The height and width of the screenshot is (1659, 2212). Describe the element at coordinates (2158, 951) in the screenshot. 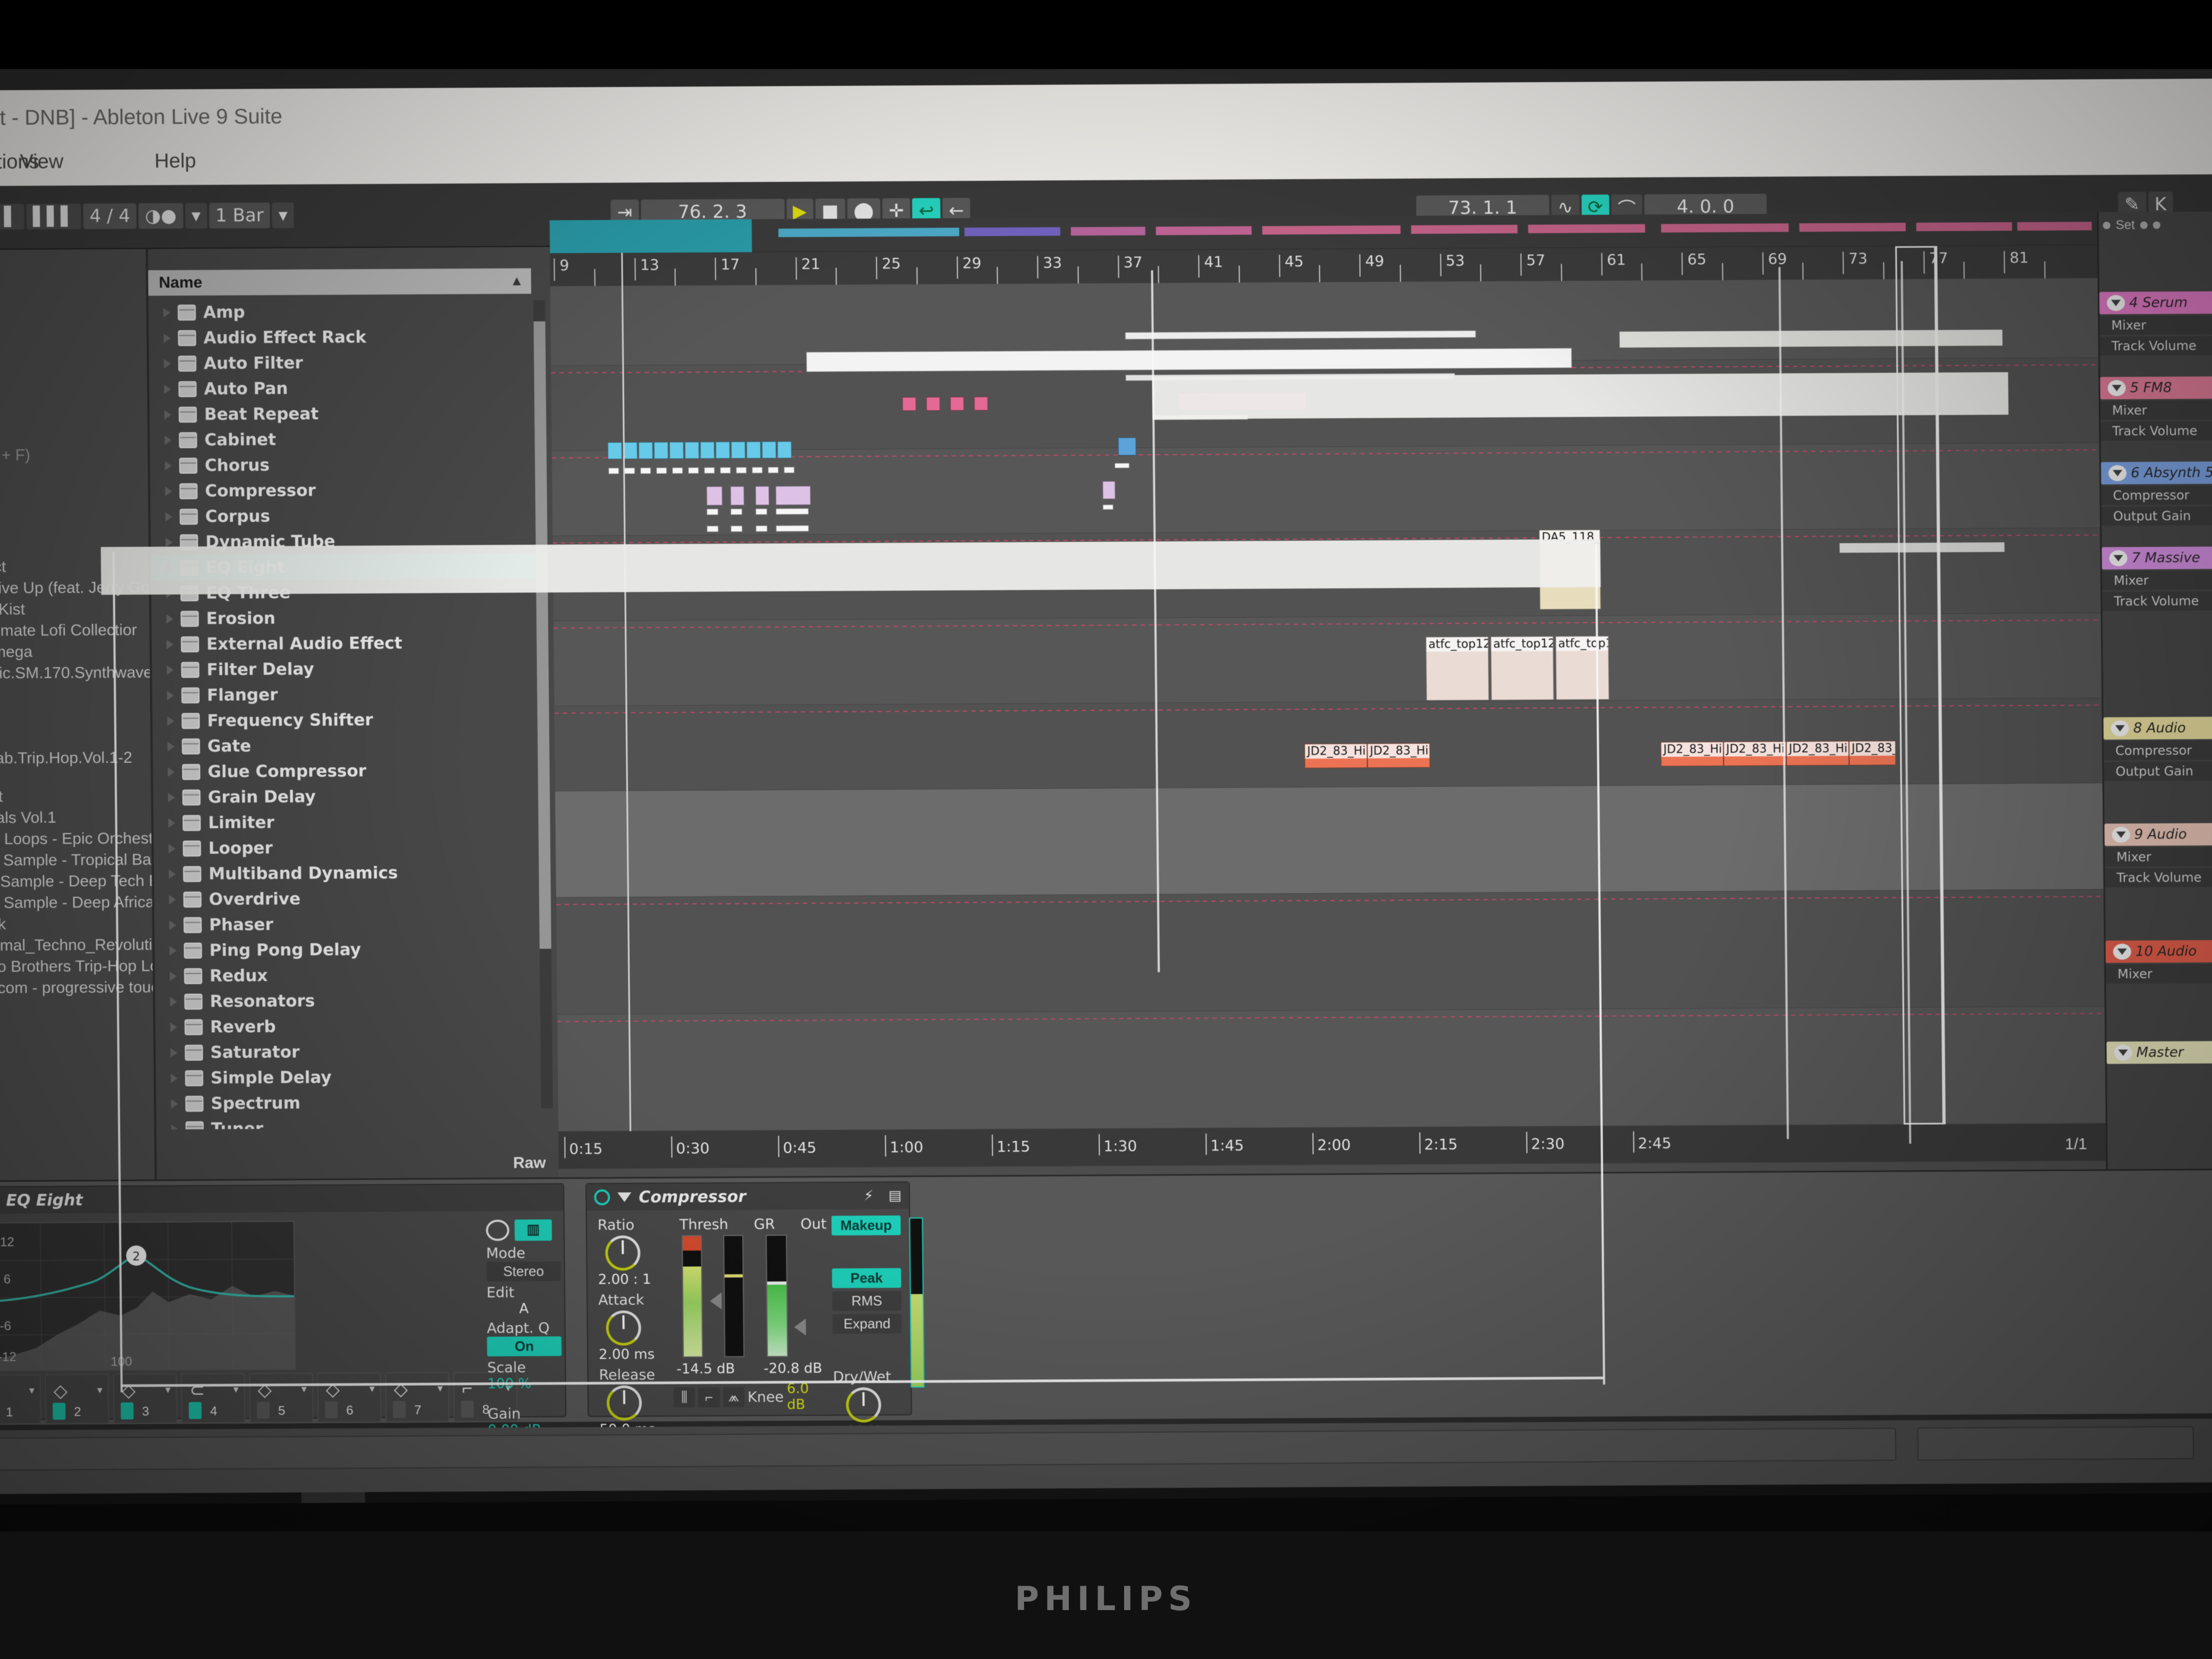

I see `track-name: 10 Audio` at that location.